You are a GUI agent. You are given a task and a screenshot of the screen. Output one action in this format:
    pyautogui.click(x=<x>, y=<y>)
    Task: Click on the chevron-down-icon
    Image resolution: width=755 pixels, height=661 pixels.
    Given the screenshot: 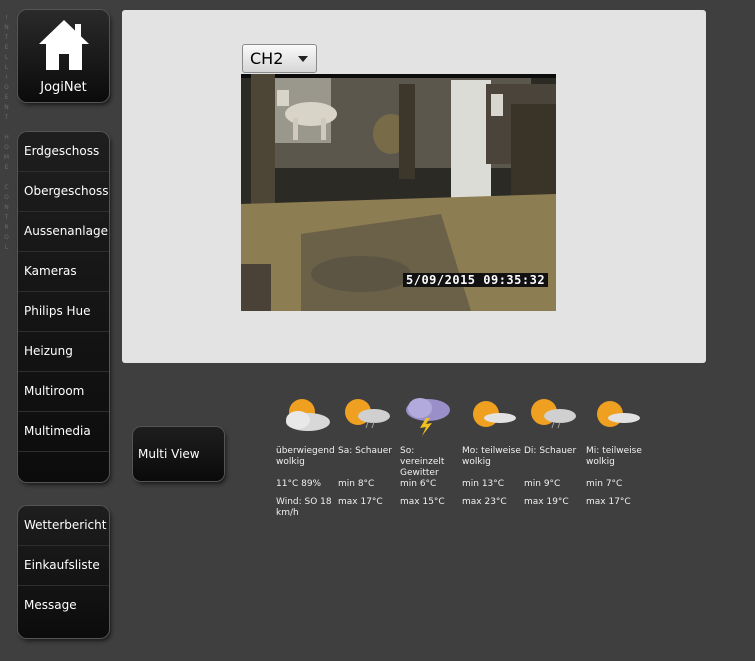 What is the action you would take?
    pyautogui.click(x=303, y=59)
    